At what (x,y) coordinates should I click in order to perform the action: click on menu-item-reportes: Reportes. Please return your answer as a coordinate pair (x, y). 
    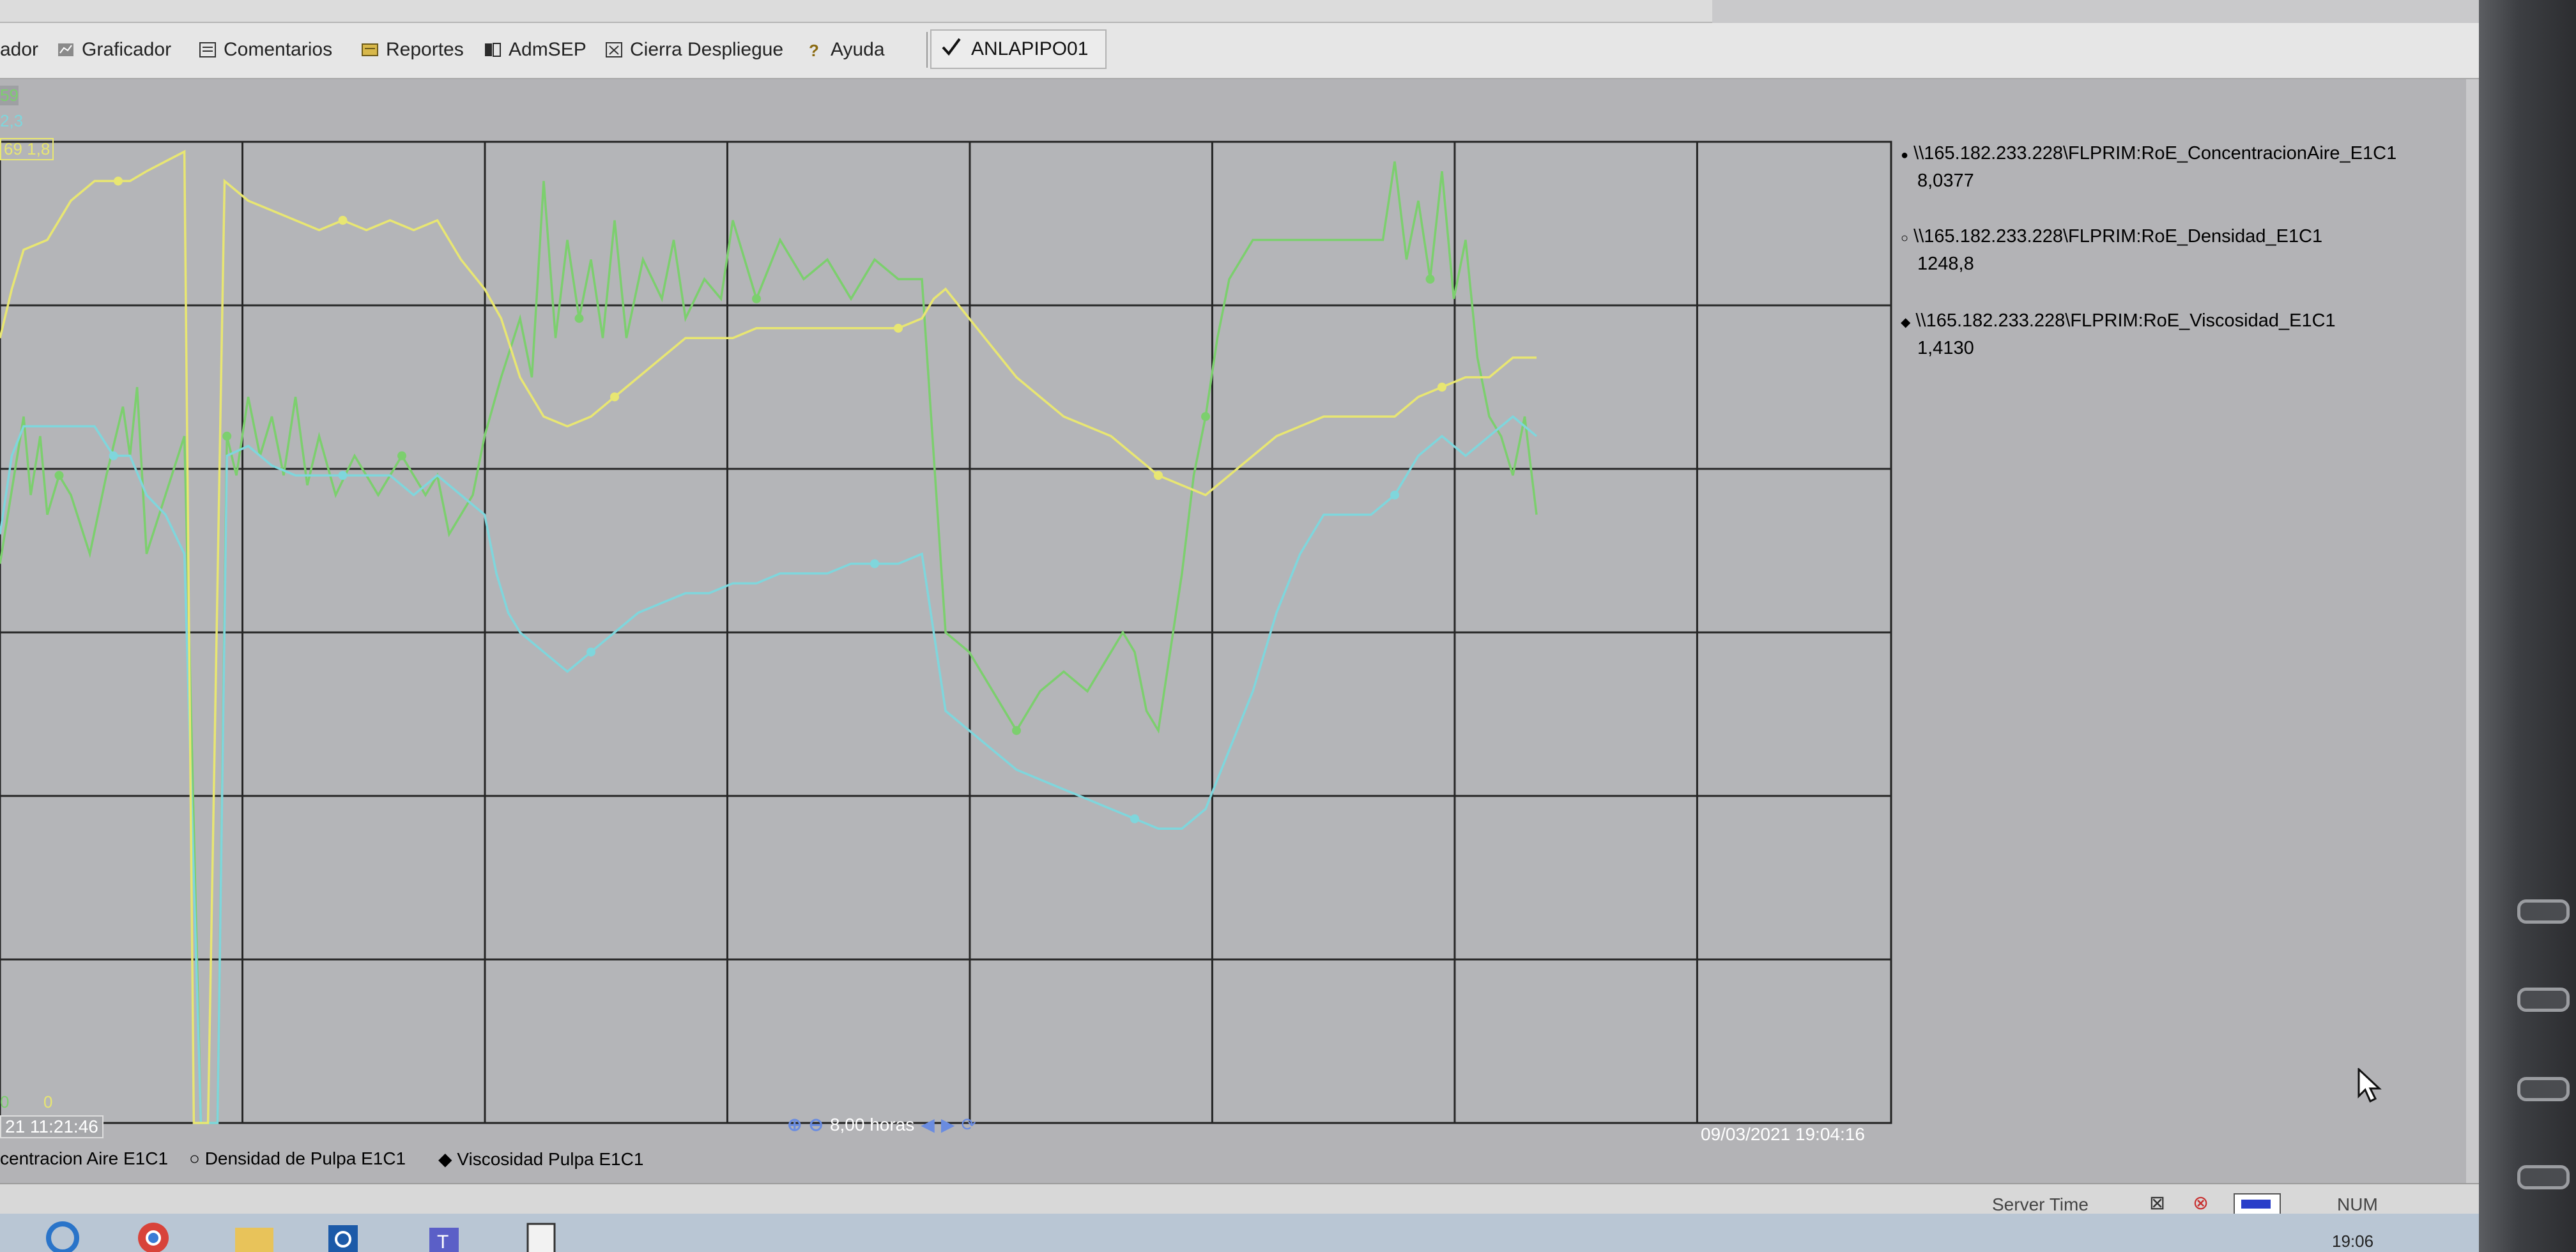
    Looking at the image, I should click on (412, 50).